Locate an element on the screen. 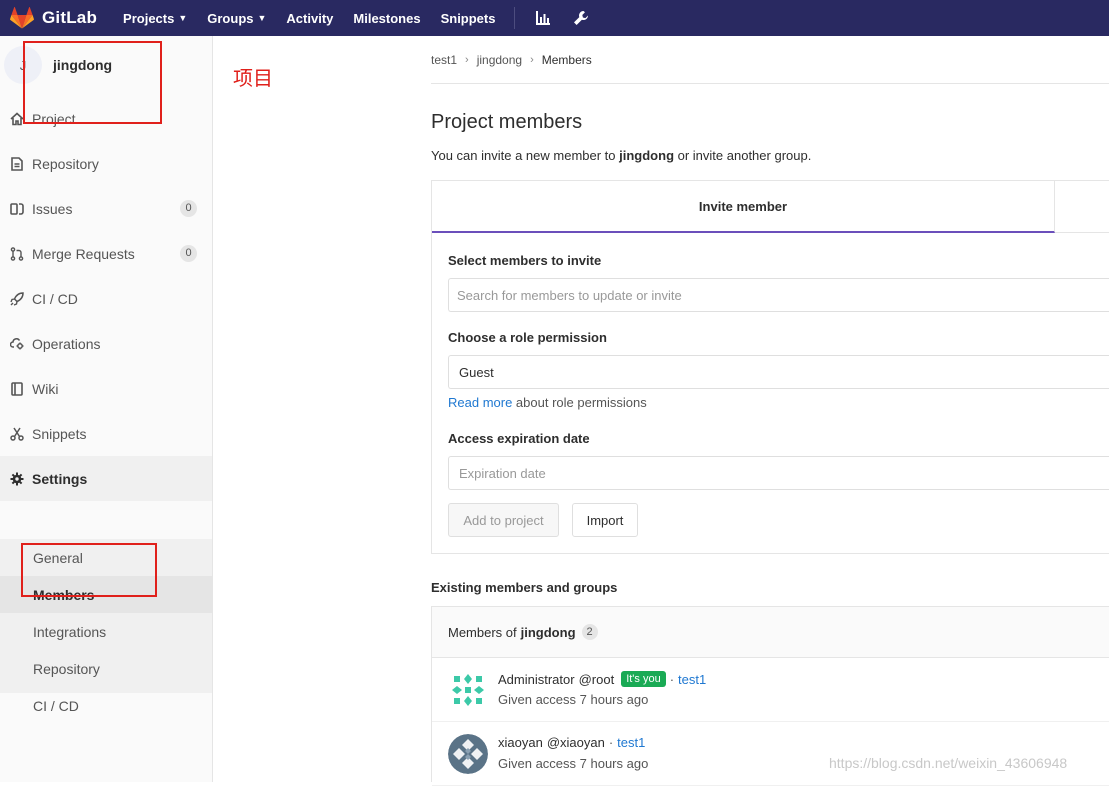 This screenshot has height=786, width=1109. expiration-date-input: Expiration date is located at coordinates (778, 473).